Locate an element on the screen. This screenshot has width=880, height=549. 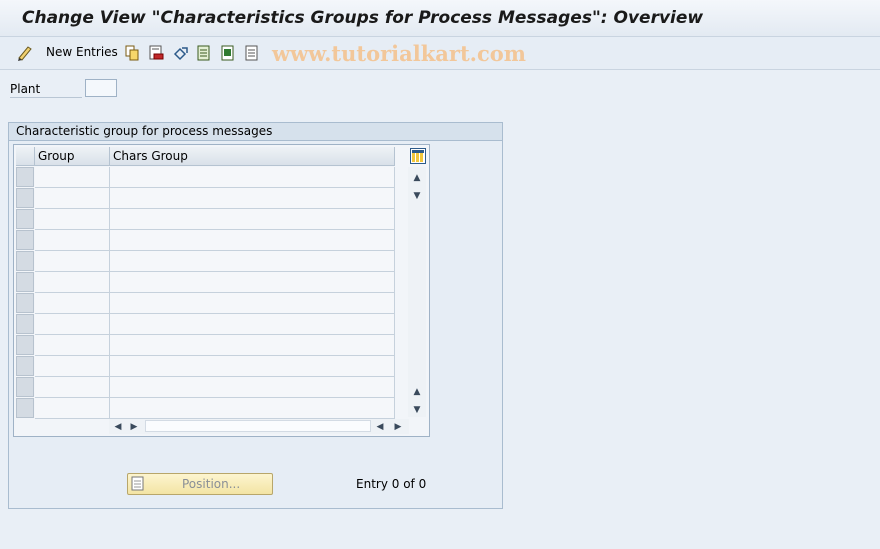
vertical-scrollbar: ▲ ▼ ▲ ▼ is located at coordinates (417, 292).